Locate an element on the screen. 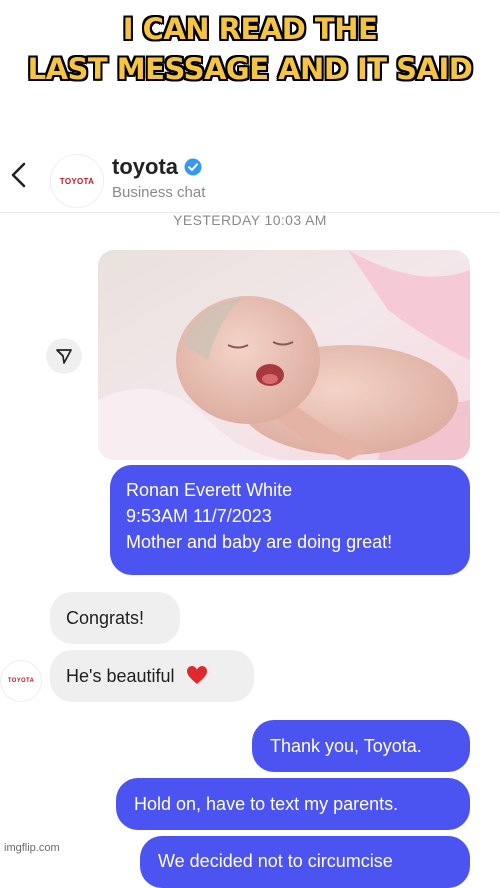 Image resolution: width=500 pixels, height=888 pixels. message-hold-on: Hold on, have to text my parents. is located at coordinates (293, 804).